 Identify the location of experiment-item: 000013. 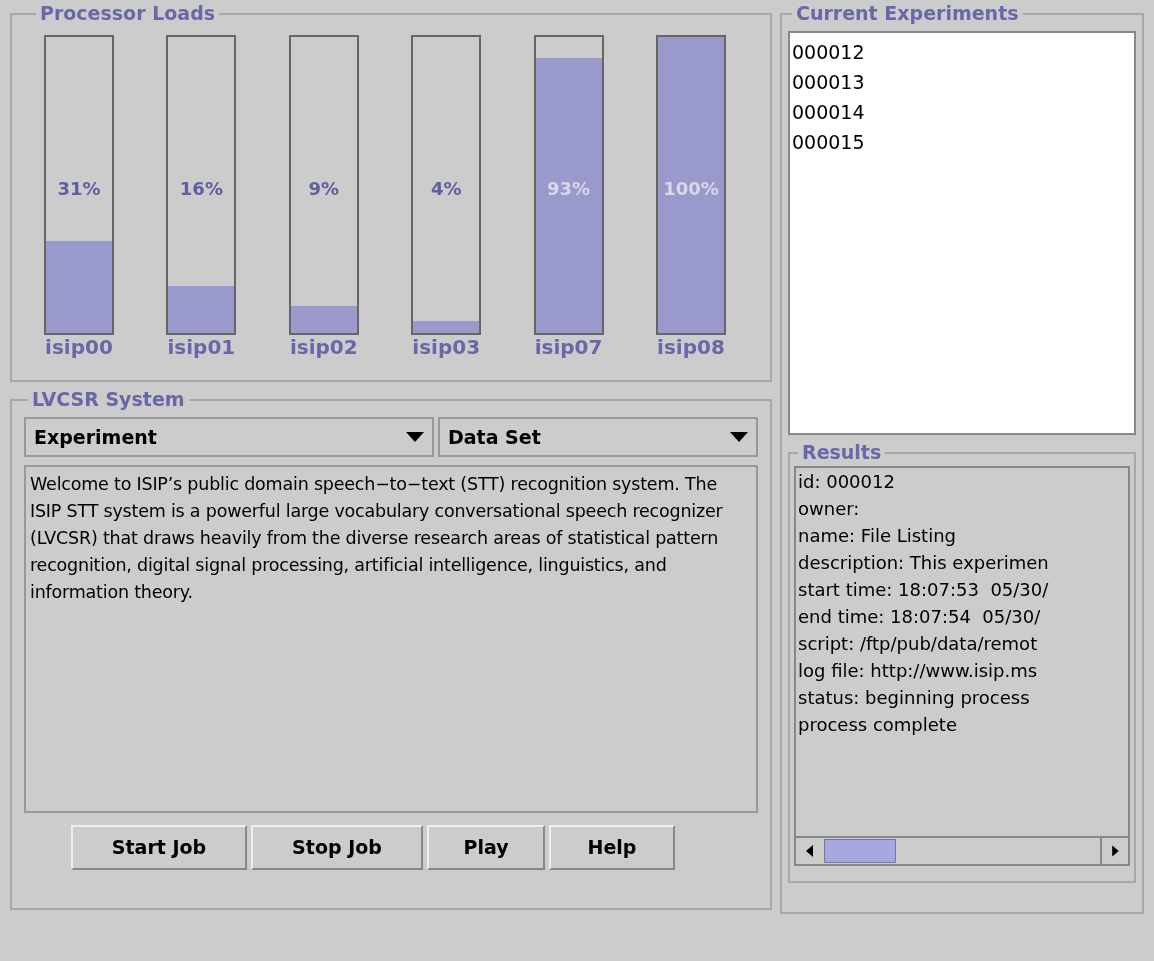
(962, 82).